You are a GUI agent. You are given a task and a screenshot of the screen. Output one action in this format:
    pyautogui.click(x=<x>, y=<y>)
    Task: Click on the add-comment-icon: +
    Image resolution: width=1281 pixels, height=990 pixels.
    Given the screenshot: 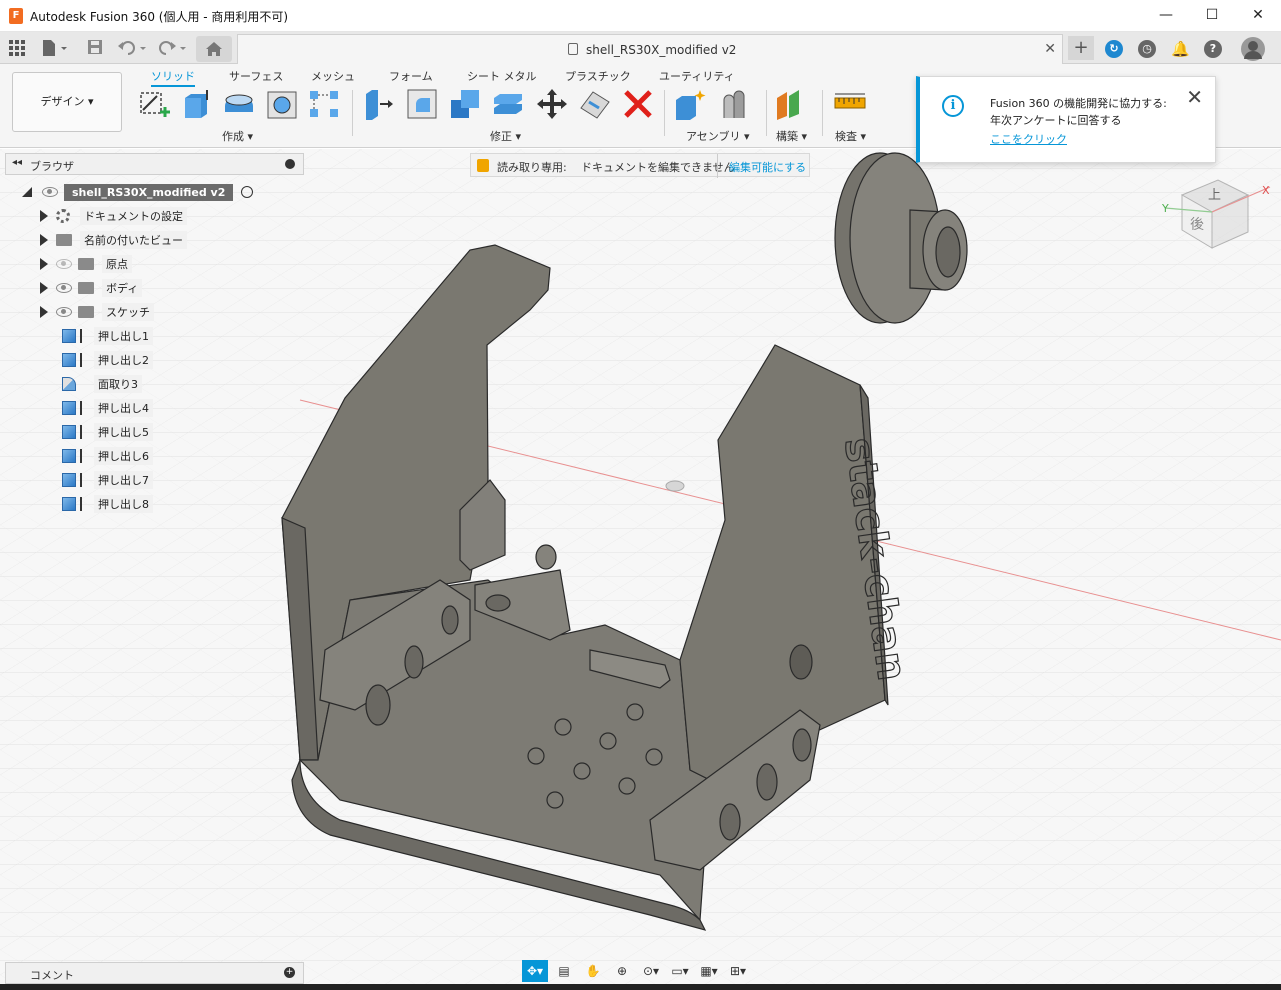 What is the action you would take?
    pyautogui.click(x=289, y=972)
    